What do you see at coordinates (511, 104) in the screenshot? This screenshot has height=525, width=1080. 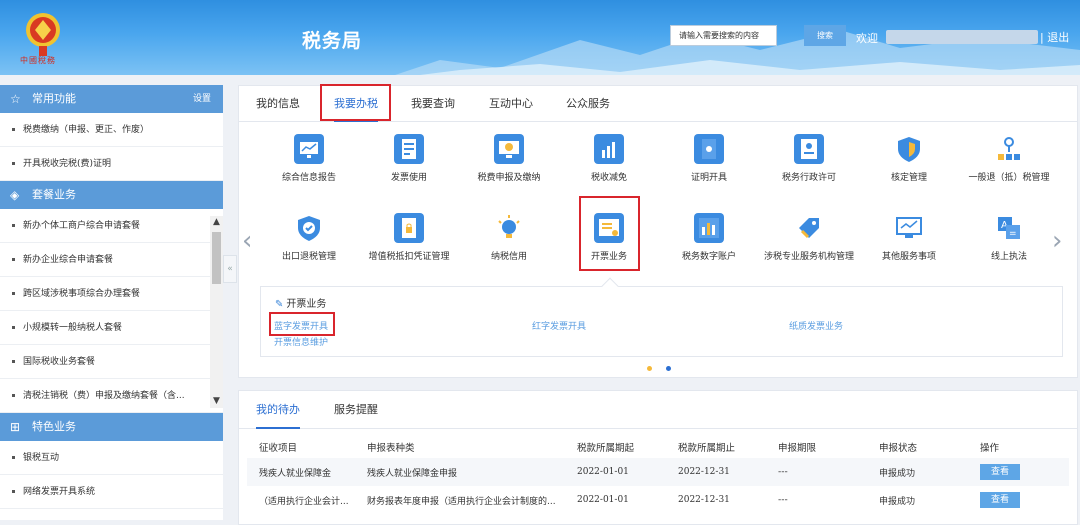 I see `tab-interaction: 互动中心` at bounding box center [511, 104].